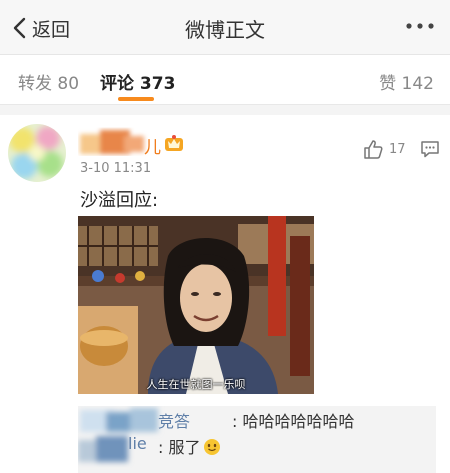 Image resolution: width=450 pixels, height=473 pixels. I want to click on tab-repost: 转发 80, so click(48, 81).